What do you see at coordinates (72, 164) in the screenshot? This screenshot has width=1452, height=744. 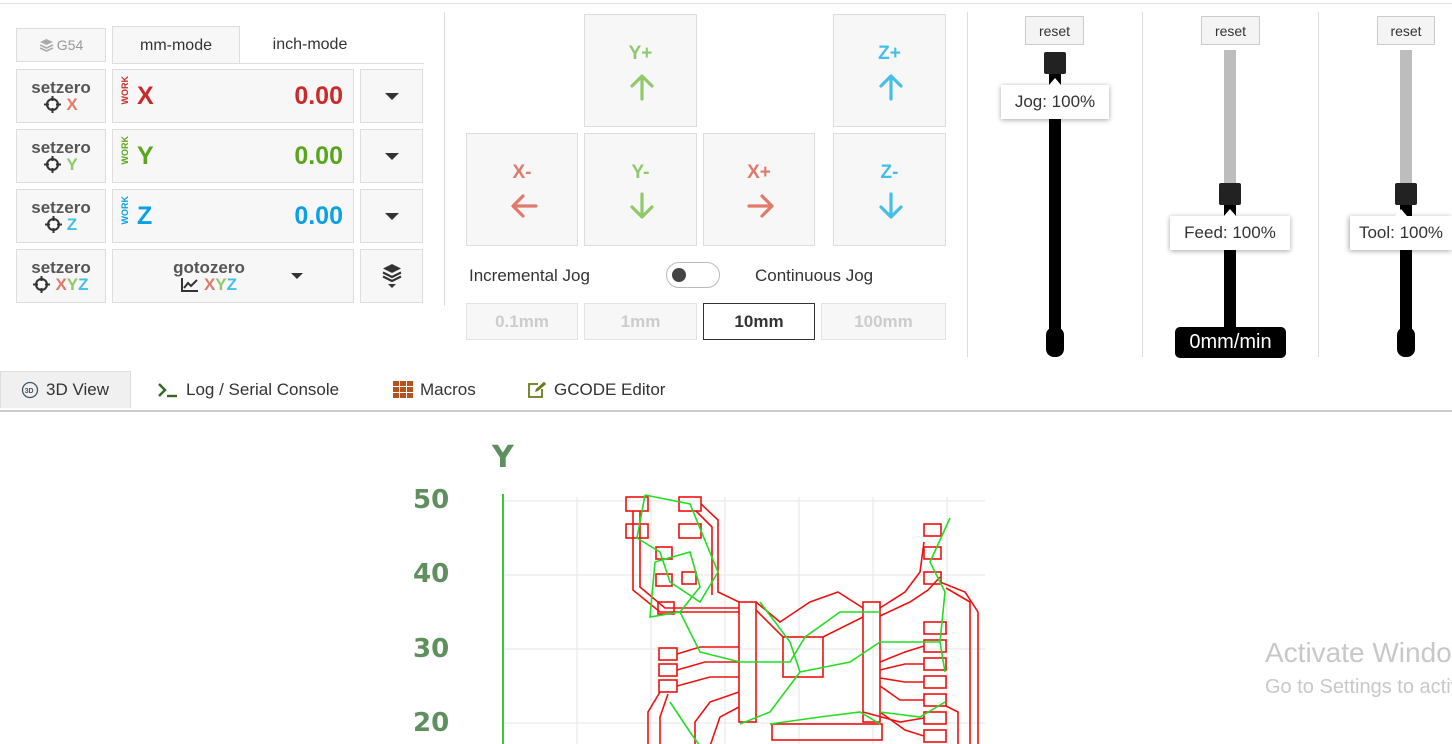 I see `setzero-y-axis: Y` at bounding box center [72, 164].